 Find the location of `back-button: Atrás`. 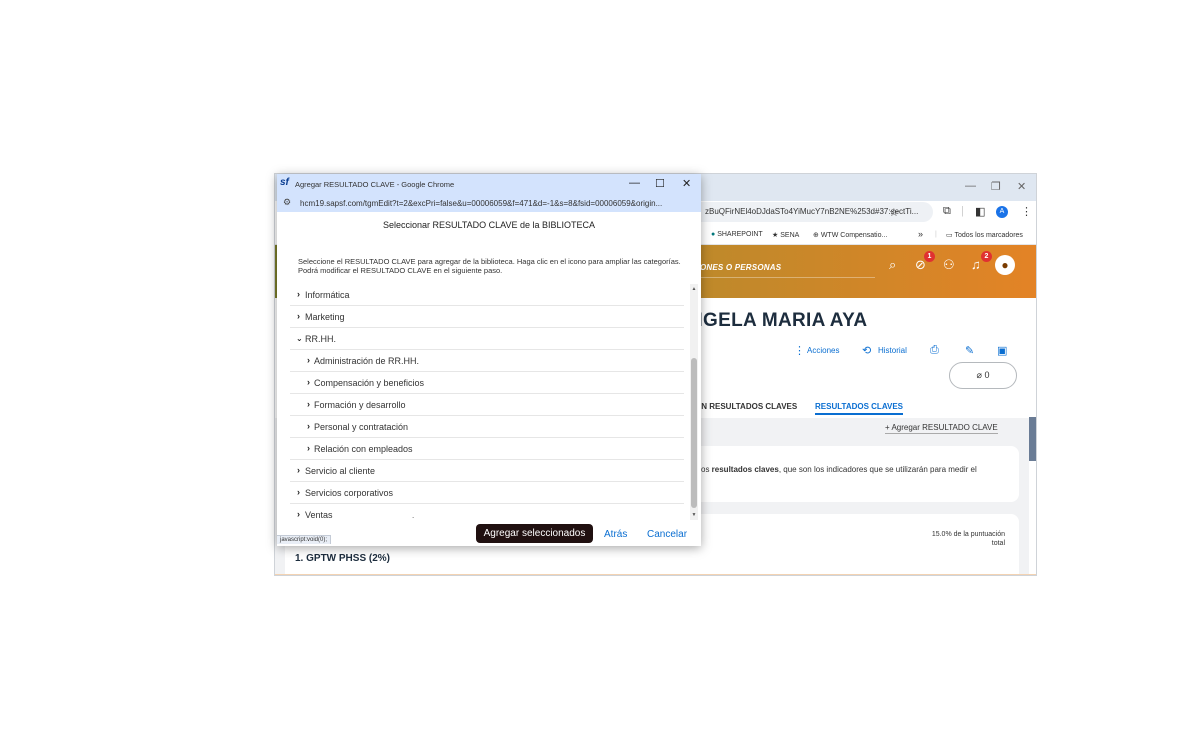

back-button: Atrás is located at coordinates (615, 534).